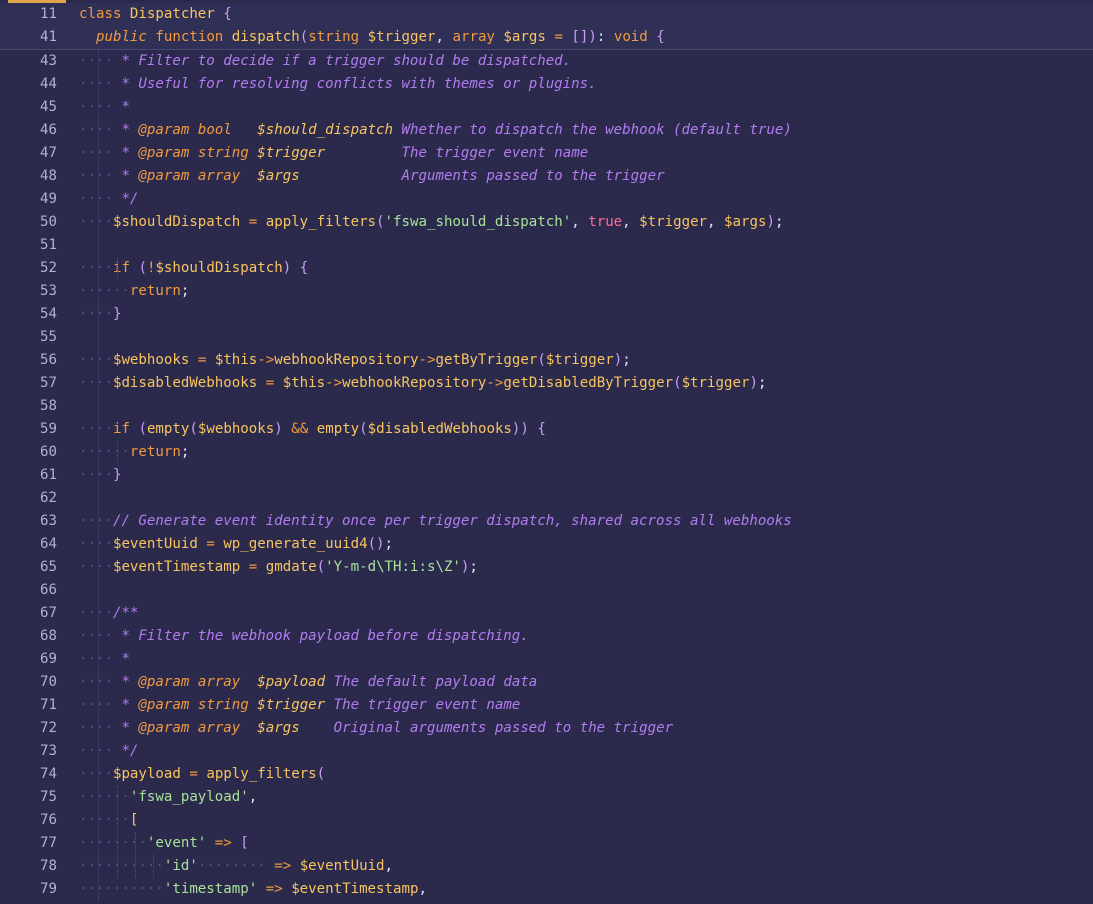 This screenshot has width=1093, height=904. What do you see at coordinates (189, 37) in the screenshot?
I see `code-token: function` at bounding box center [189, 37].